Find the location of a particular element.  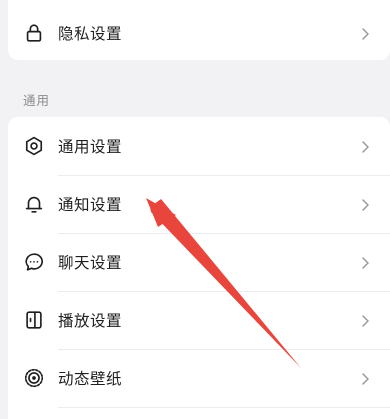

playback-settings-label: 播放设置 is located at coordinates (90, 321).